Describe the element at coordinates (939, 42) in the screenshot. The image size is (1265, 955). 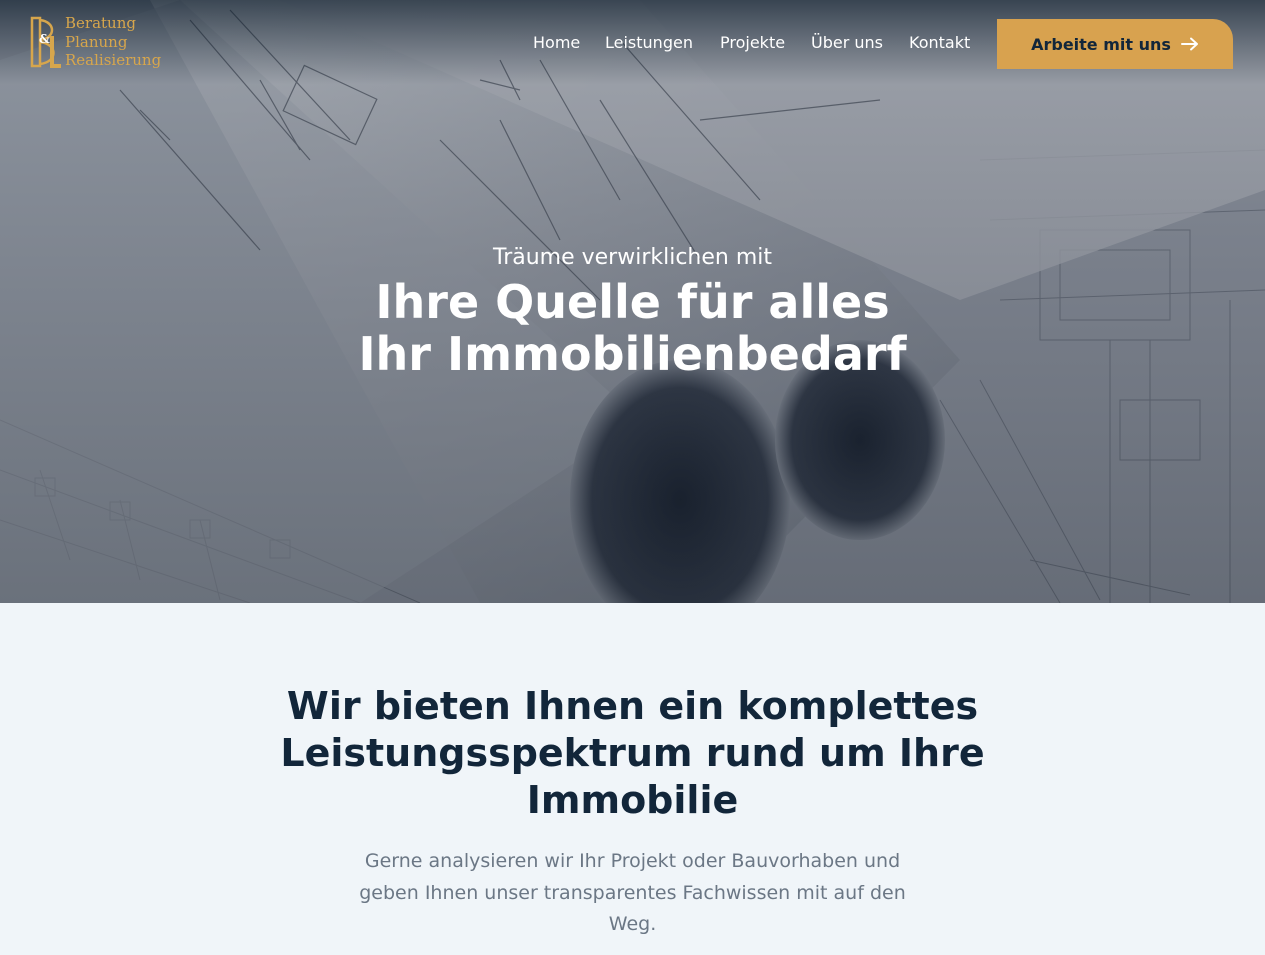
I see `nav-item-kontakt: Kontakt` at that location.